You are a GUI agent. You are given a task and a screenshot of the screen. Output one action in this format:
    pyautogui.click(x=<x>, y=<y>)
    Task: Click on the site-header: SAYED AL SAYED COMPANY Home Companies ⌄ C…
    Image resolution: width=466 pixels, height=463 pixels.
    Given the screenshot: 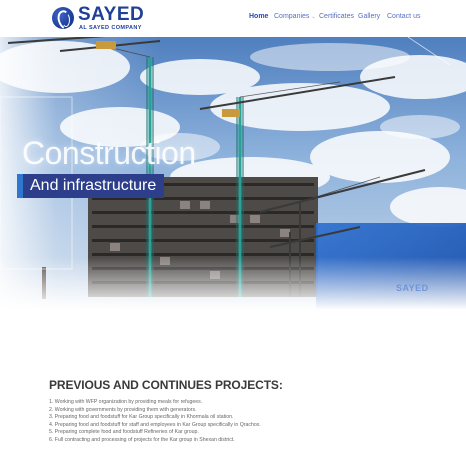 What is the action you would take?
    pyautogui.click(x=233, y=18)
    